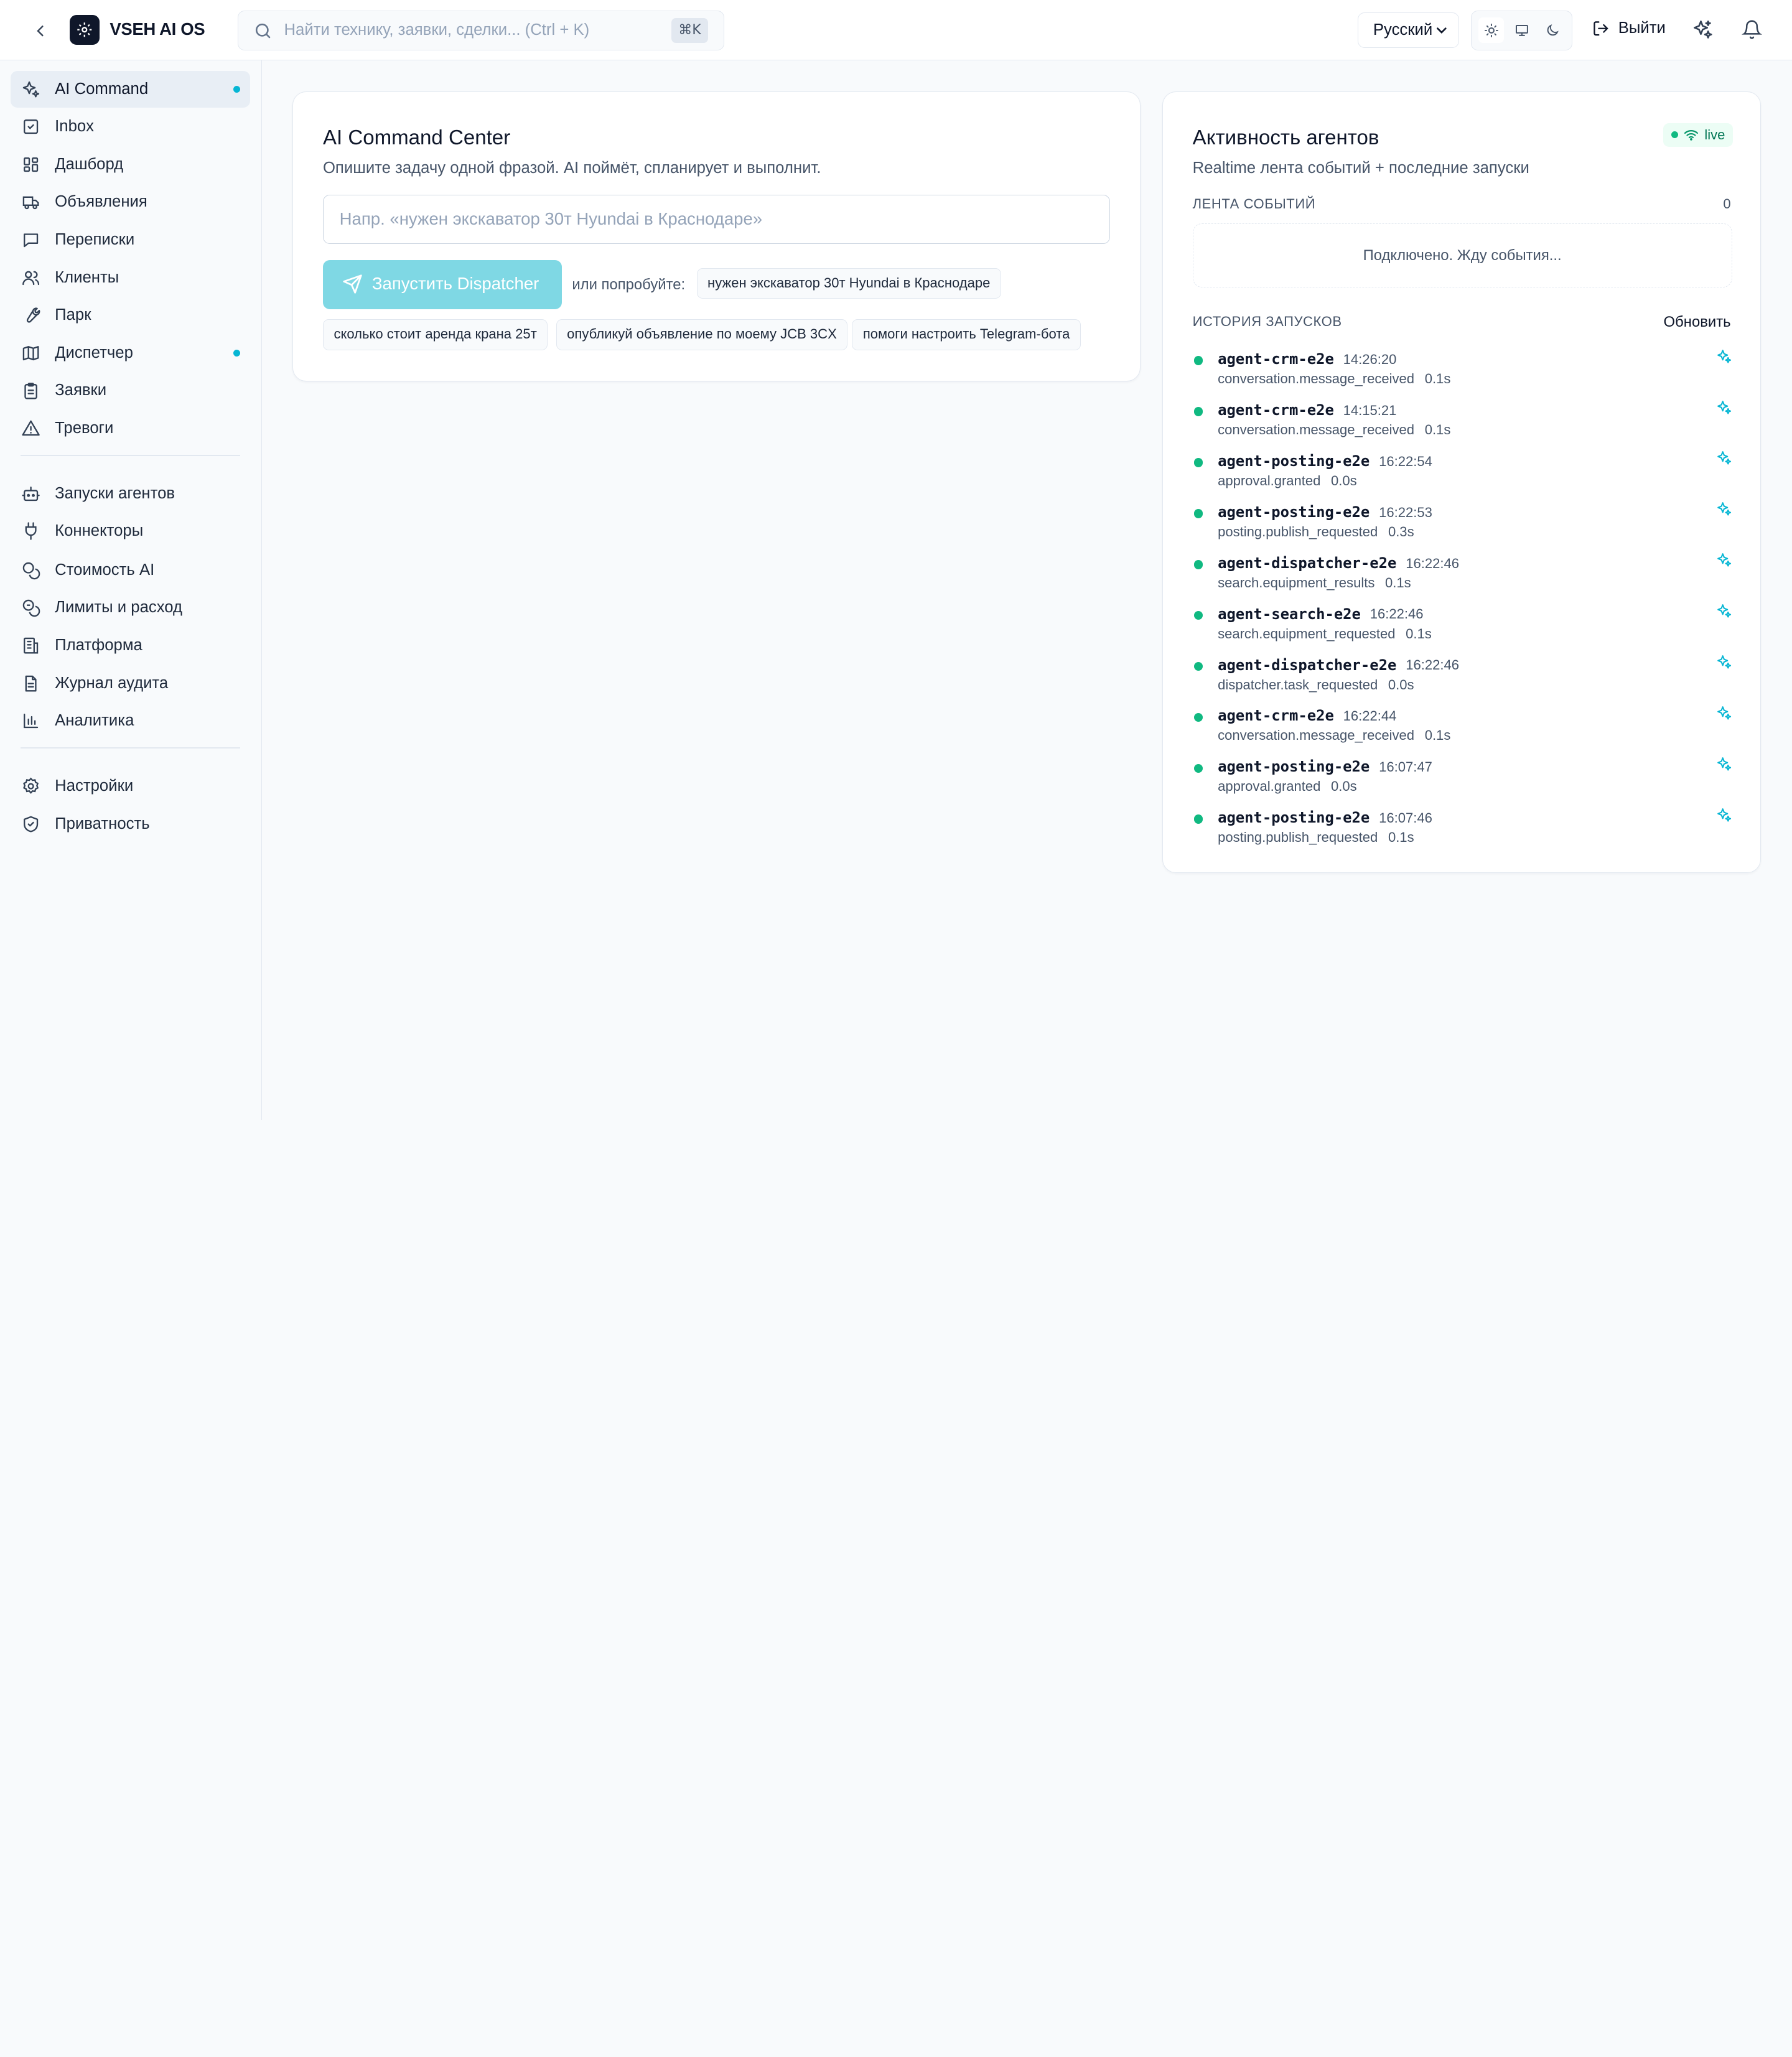 The width and height of the screenshot is (1792, 2057). What do you see at coordinates (31, 683) in the screenshot?
I see `file-text-icon` at bounding box center [31, 683].